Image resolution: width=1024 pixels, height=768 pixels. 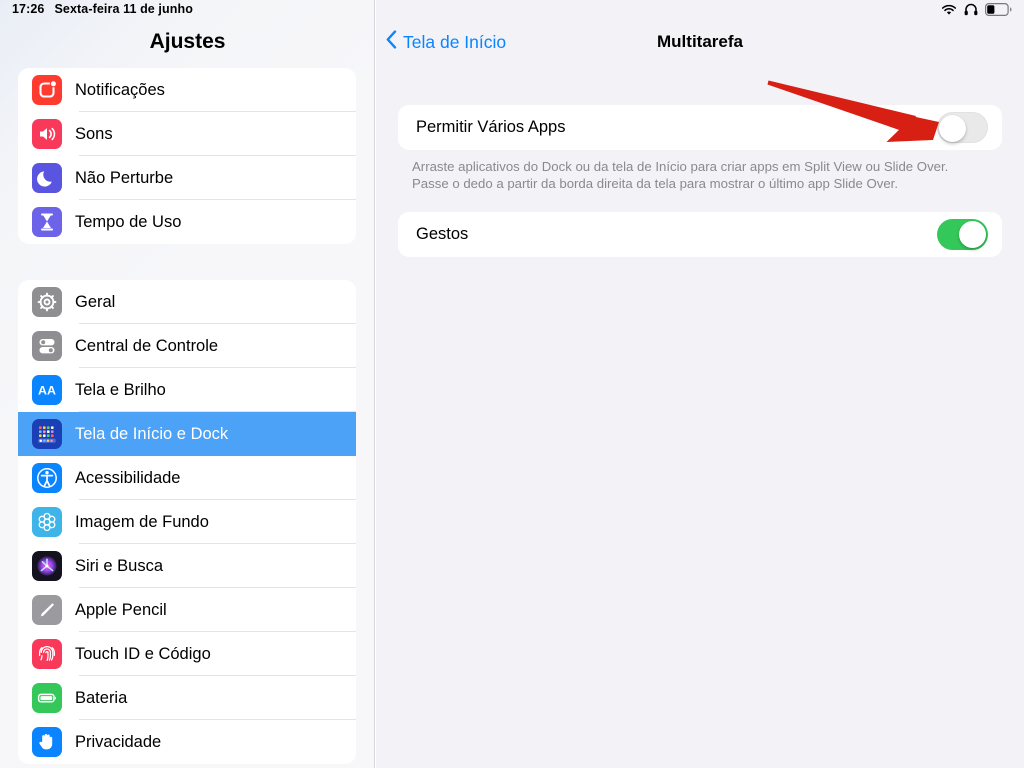 What do you see at coordinates (94, 133) in the screenshot?
I see `sidebar-item-label: Sons` at bounding box center [94, 133].